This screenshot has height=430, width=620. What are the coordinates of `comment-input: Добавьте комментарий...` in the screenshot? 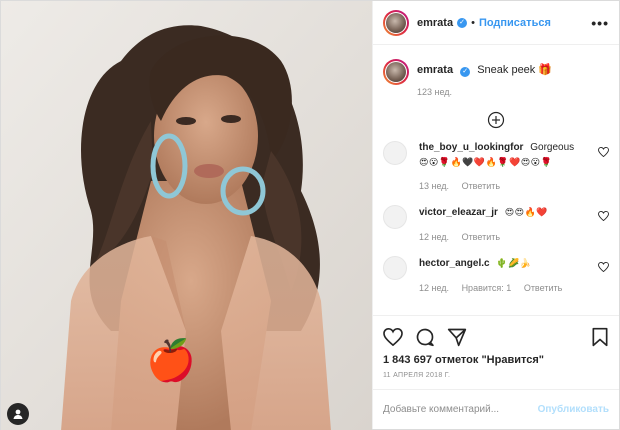 It's located at (460, 409).